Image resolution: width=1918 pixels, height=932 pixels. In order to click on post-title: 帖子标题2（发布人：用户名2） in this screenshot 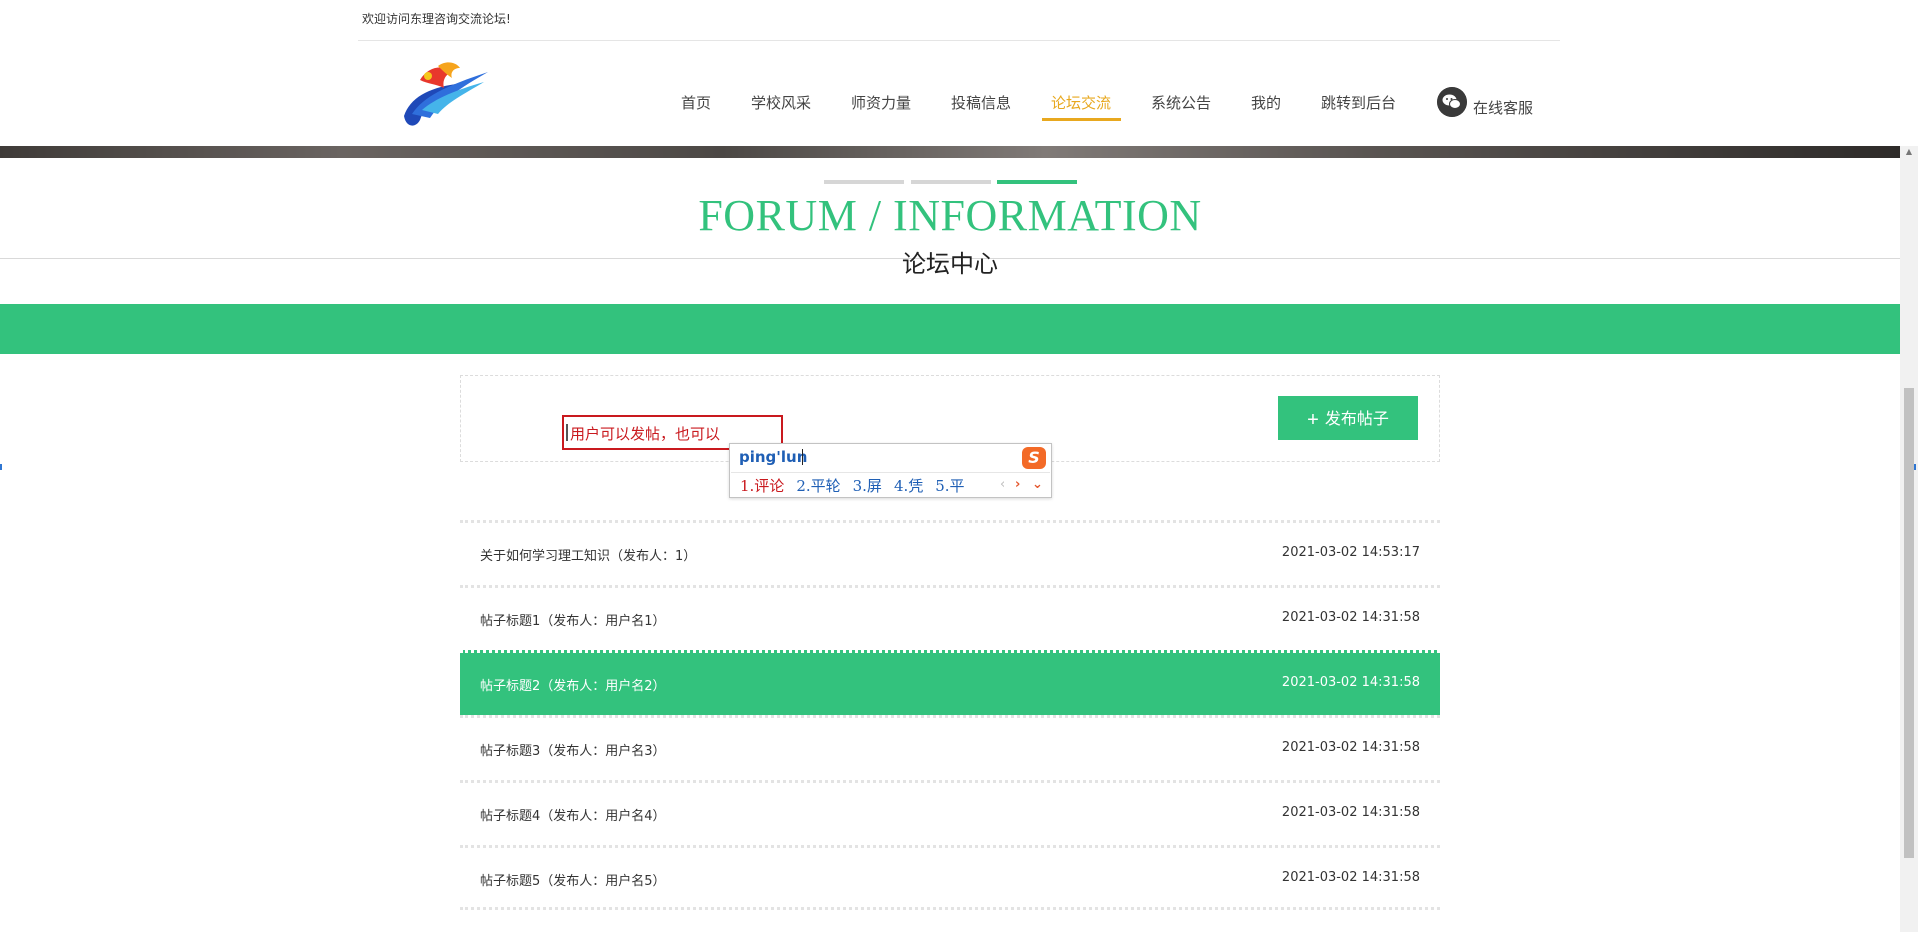, I will do `click(573, 684)`.